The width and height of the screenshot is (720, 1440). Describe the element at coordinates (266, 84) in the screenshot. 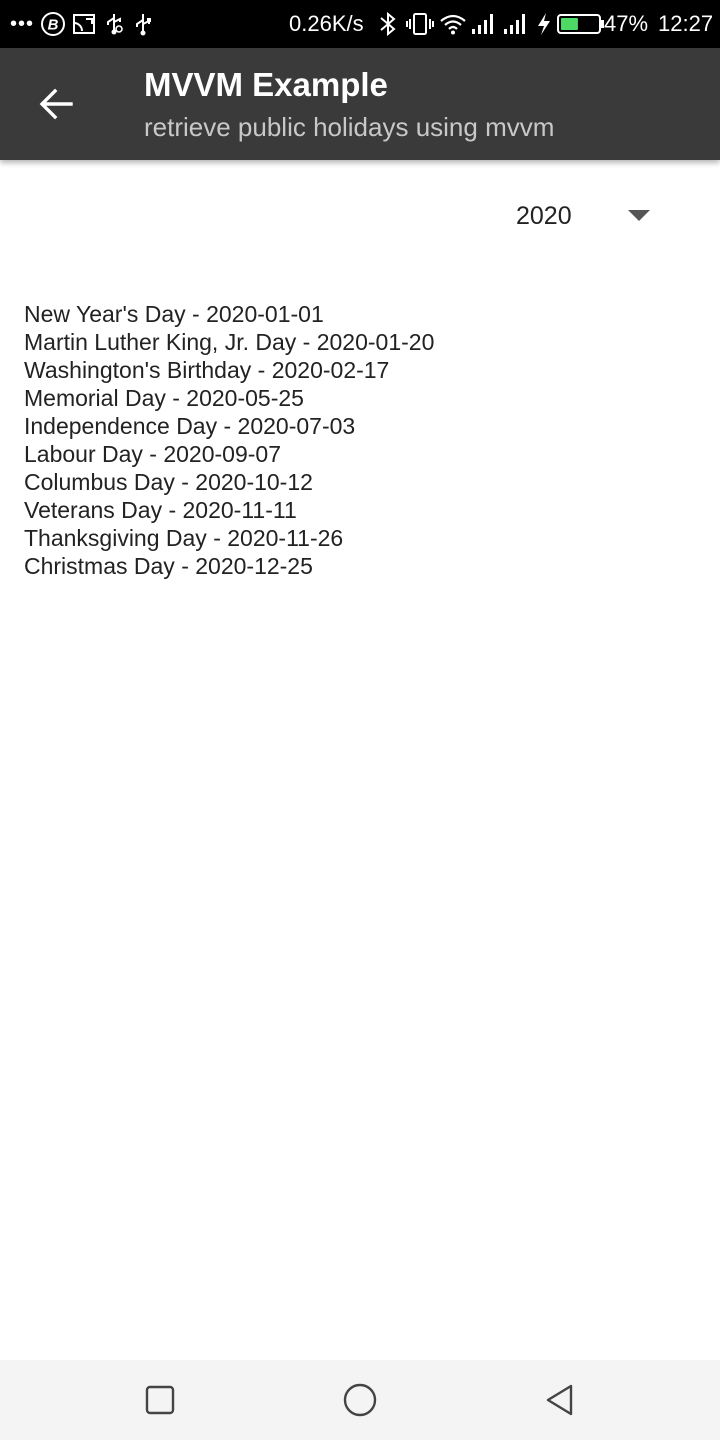

I see `app-title: MVVM Example` at that location.